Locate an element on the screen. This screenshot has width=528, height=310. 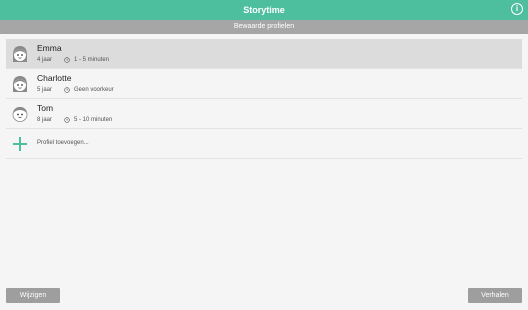
stories-button: Verhalen is located at coordinates (495, 295).